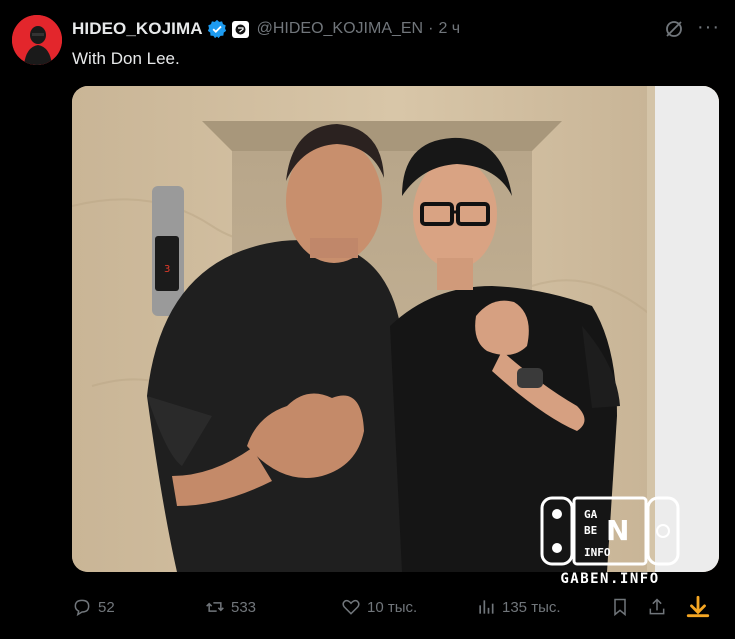 This screenshot has height=639, width=735. What do you see at coordinates (392, 607) in the screenshot?
I see `like-count: 10 тыс.` at bounding box center [392, 607].